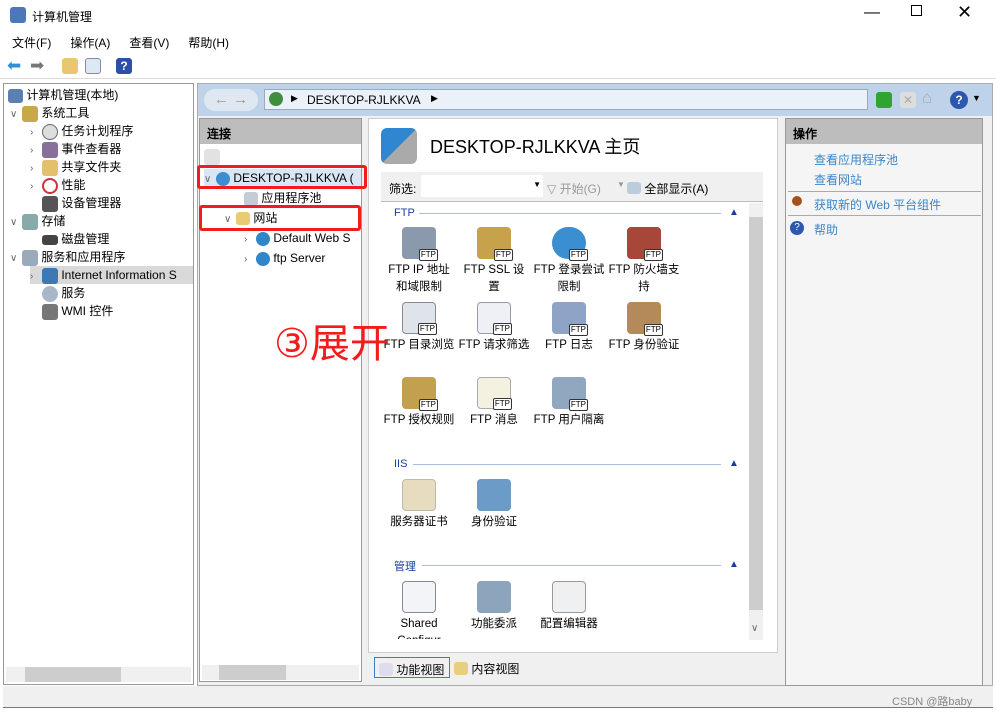  I want to click on show-hide-tree-icon, so click(93, 66).